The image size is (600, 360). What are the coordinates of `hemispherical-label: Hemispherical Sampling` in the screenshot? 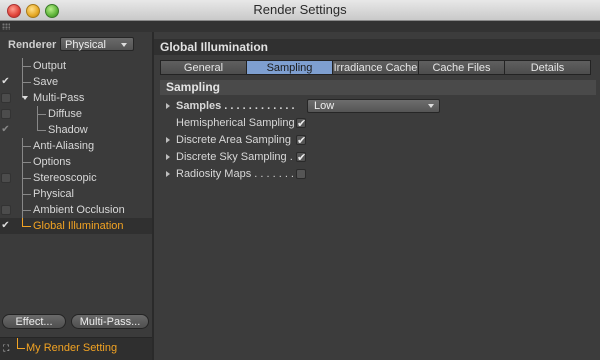 It's located at (235, 123).